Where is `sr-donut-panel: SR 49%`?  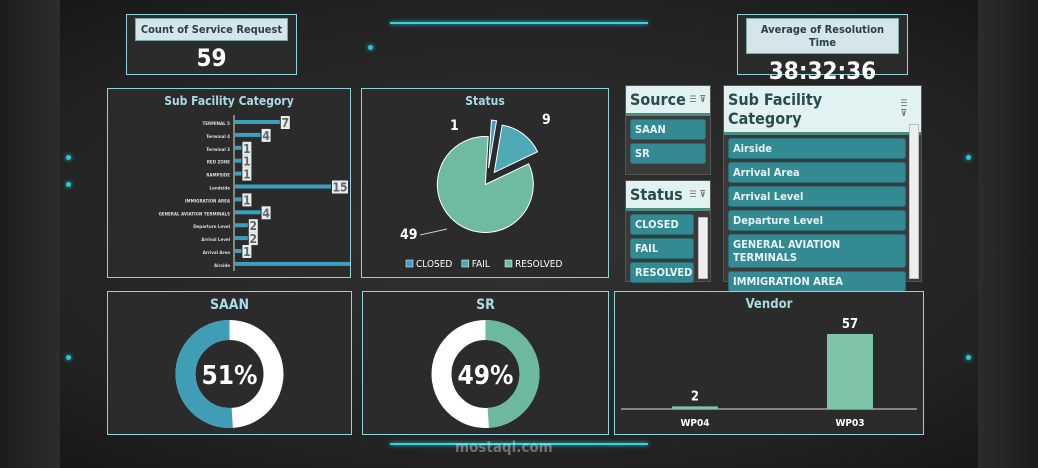
sr-donut-panel: SR 49% is located at coordinates (485, 363).